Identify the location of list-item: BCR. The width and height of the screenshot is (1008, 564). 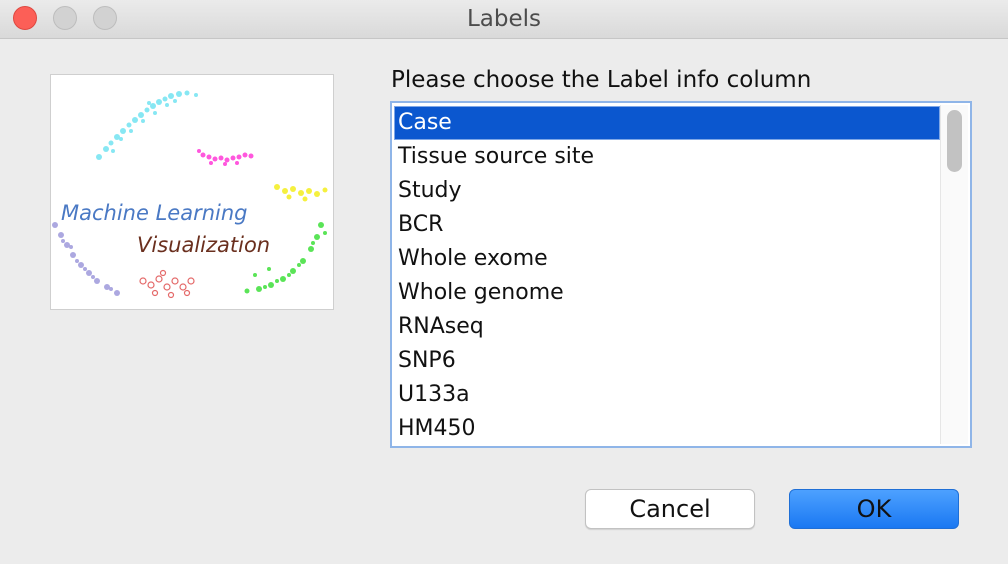
(667, 225).